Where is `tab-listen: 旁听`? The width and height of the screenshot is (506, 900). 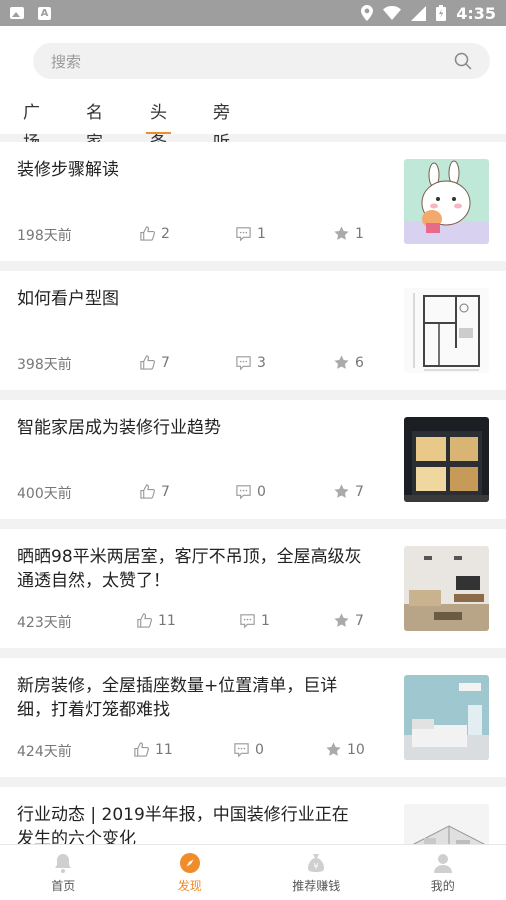 tab-listen: 旁听 is located at coordinates (221, 125).